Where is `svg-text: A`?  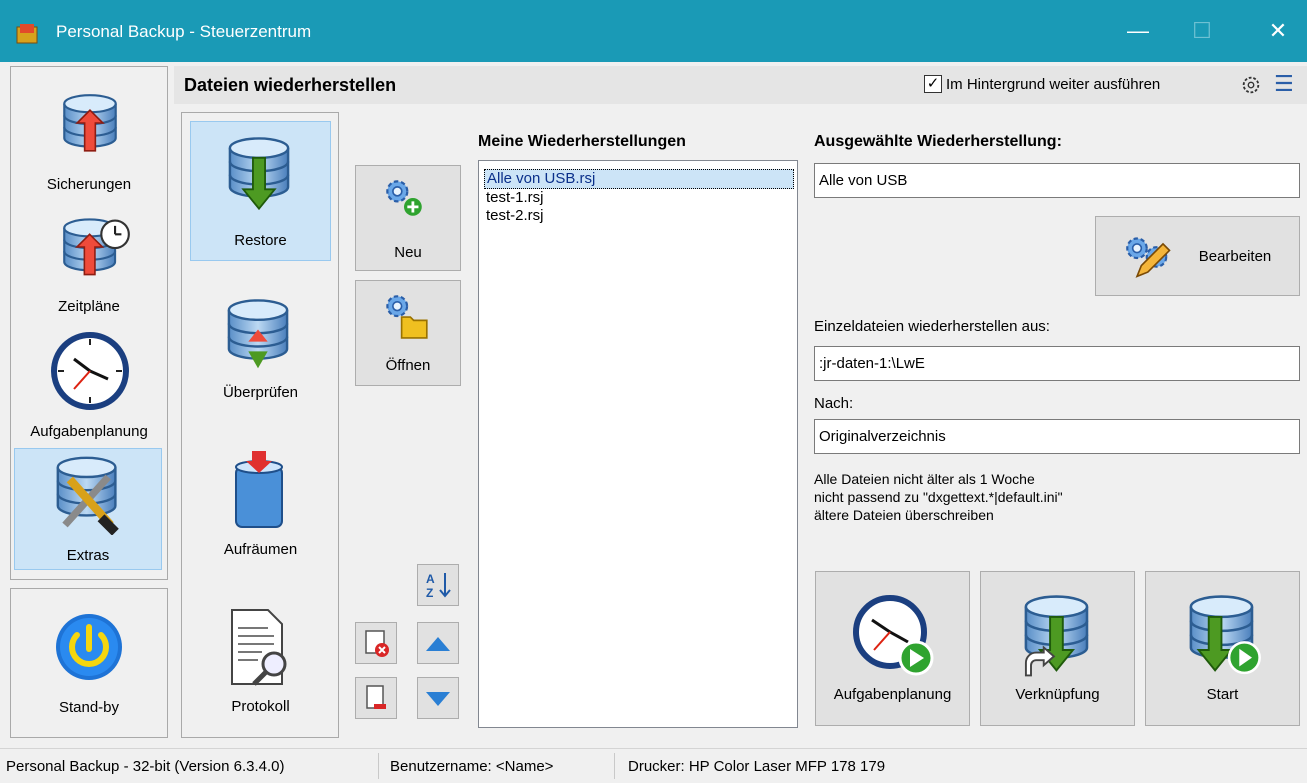
svg-text: A is located at coordinates (430, 579).